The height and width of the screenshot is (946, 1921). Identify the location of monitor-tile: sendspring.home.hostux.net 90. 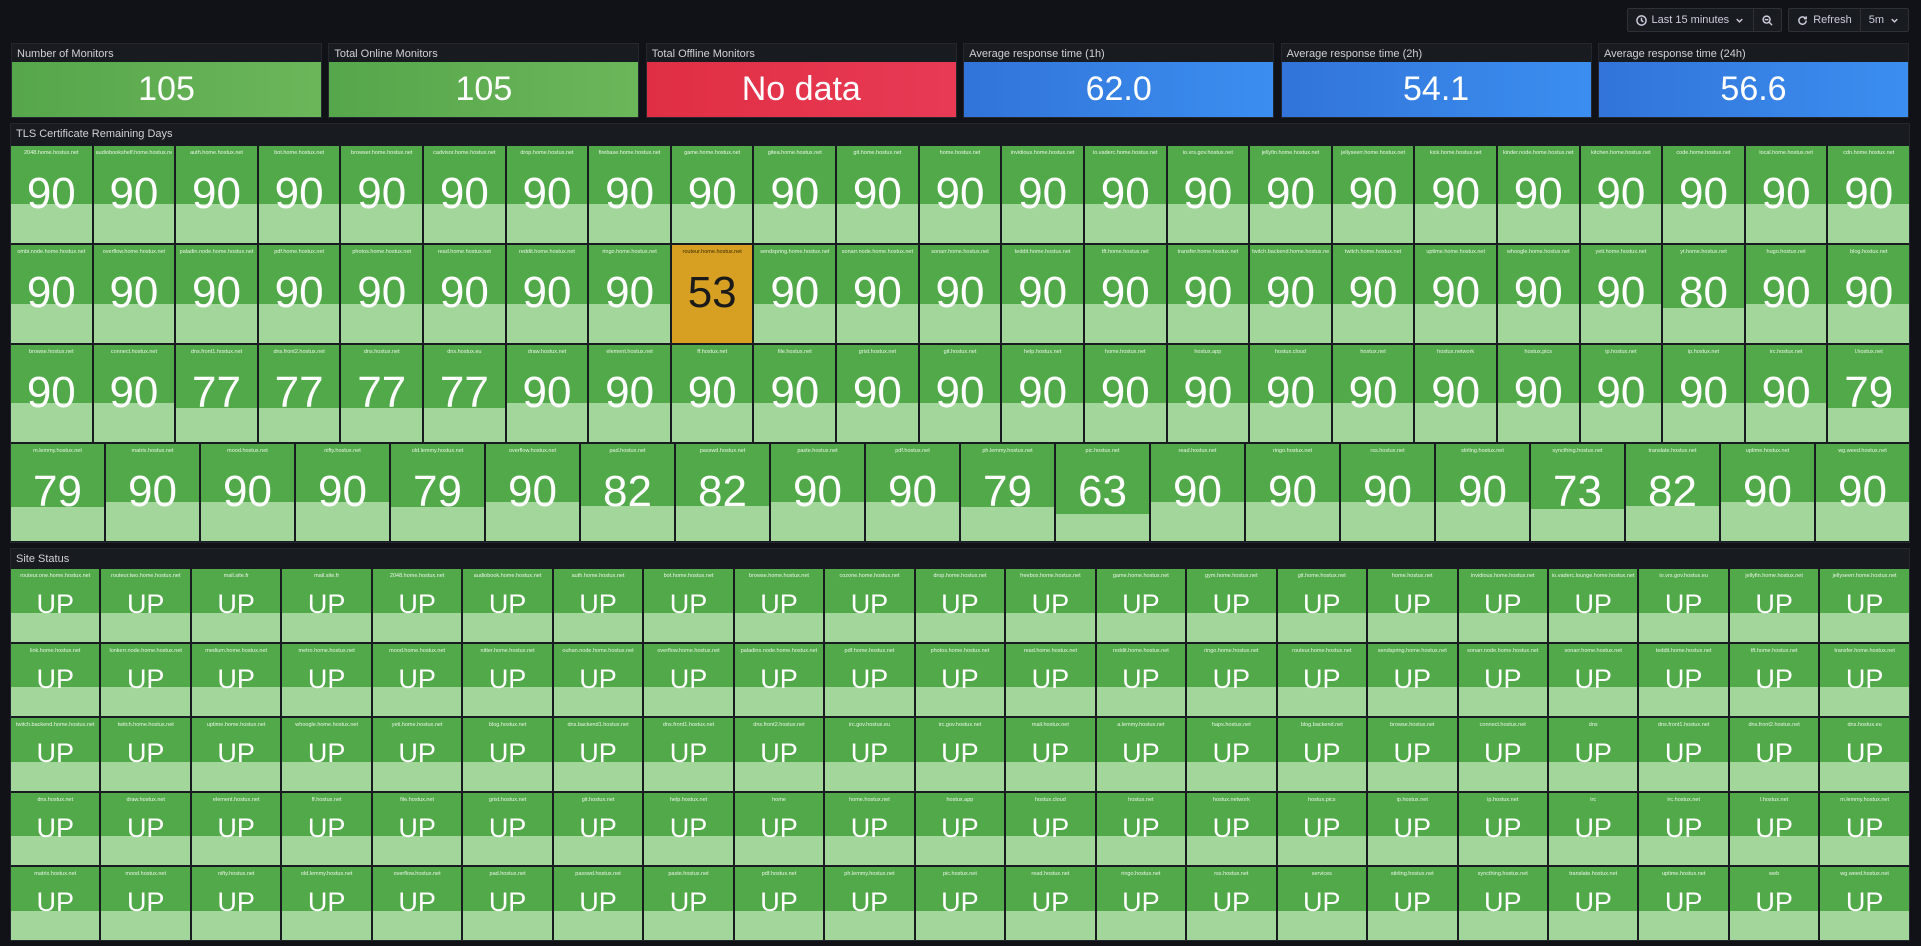
(795, 294).